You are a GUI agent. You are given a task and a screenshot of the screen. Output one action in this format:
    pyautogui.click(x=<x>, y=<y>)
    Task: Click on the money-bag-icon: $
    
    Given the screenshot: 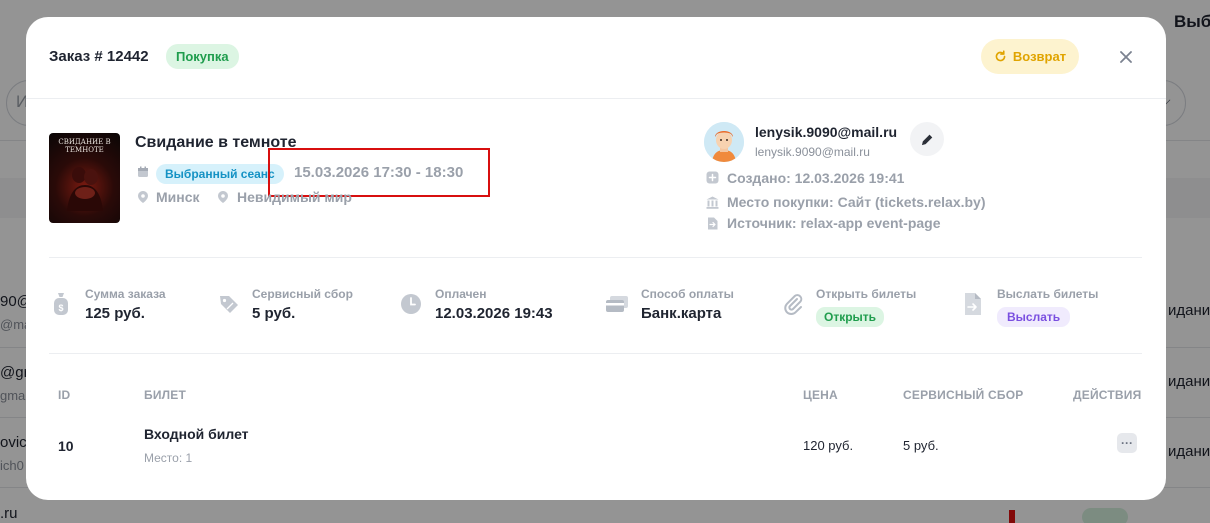 What is the action you would take?
    pyautogui.click(x=61, y=304)
    